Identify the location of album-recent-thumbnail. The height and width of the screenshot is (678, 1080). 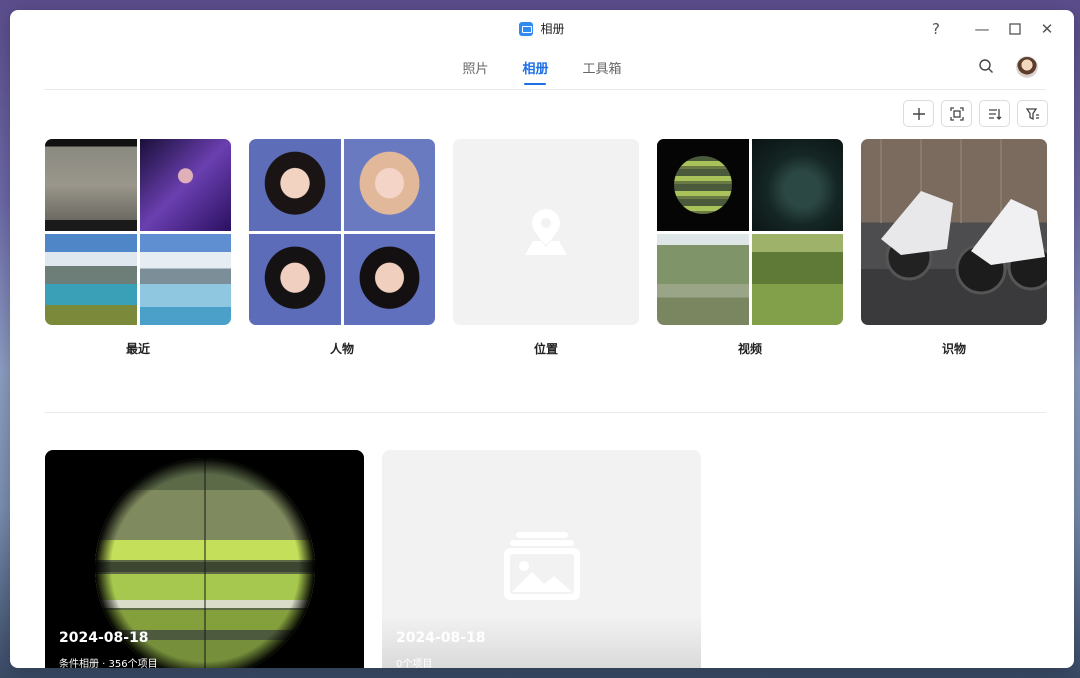
(138, 232).